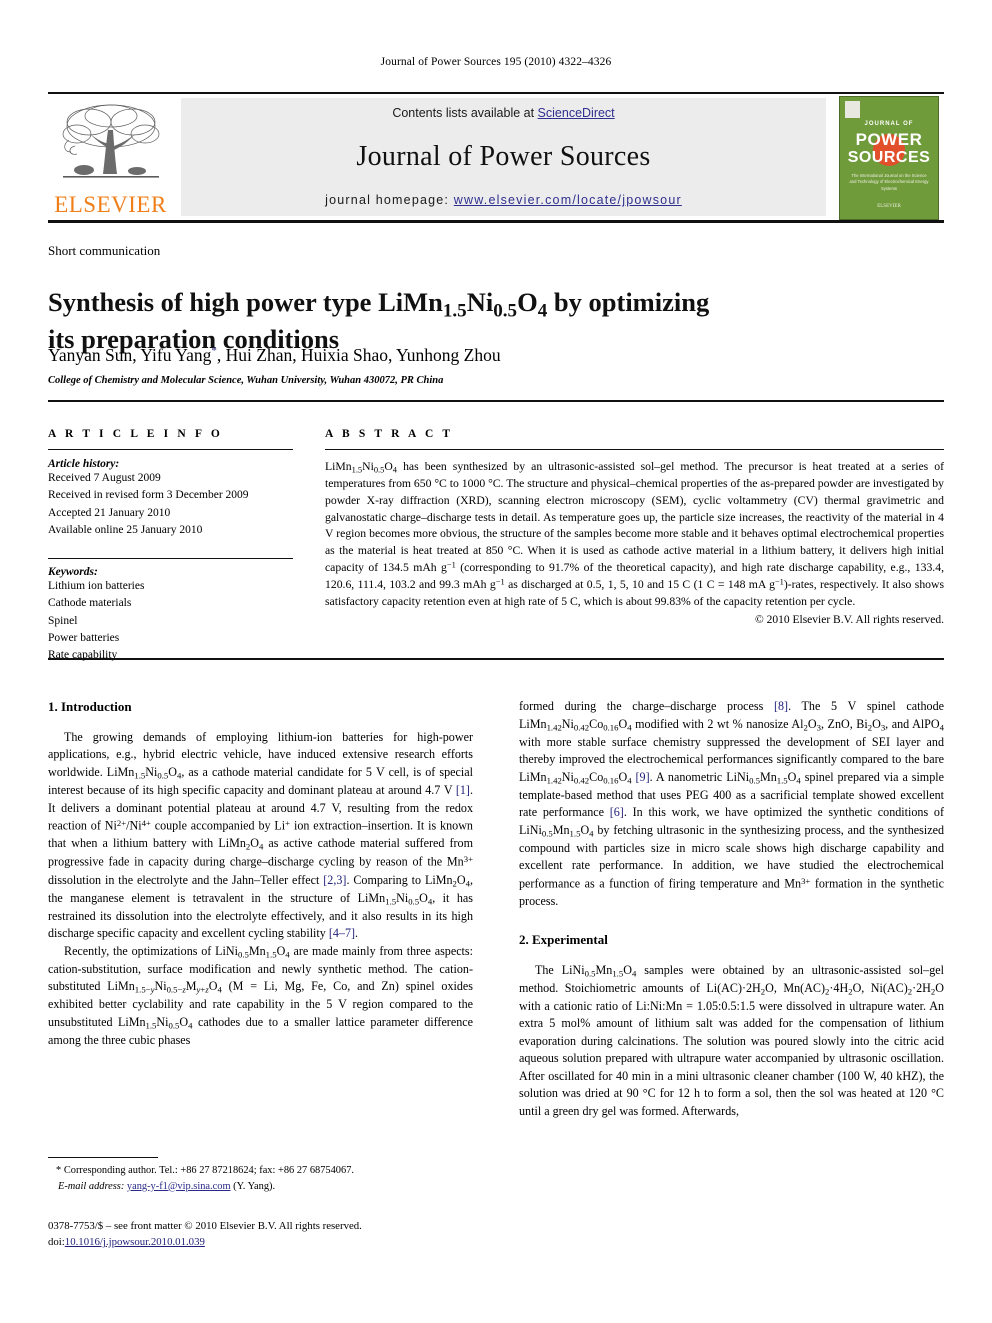 This screenshot has width=992, height=1323. What do you see at coordinates (104, 250) in the screenshot?
I see `article-type-label: Short communication` at bounding box center [104, 250].